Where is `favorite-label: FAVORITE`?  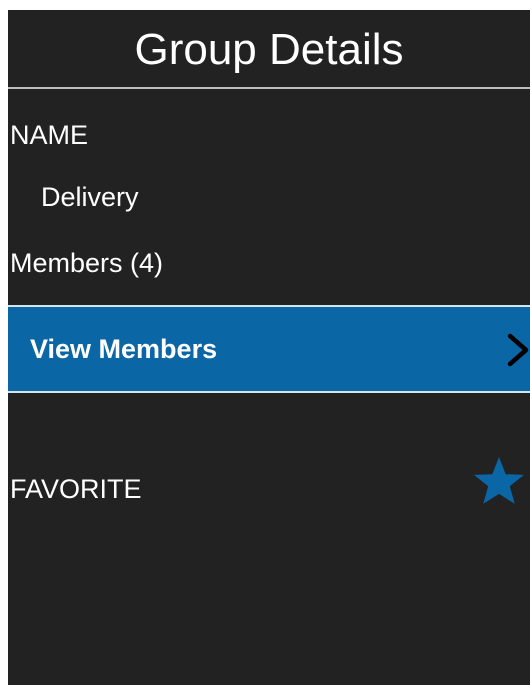
favorite-label: FAVORITE is located at coordinates (76, 489).